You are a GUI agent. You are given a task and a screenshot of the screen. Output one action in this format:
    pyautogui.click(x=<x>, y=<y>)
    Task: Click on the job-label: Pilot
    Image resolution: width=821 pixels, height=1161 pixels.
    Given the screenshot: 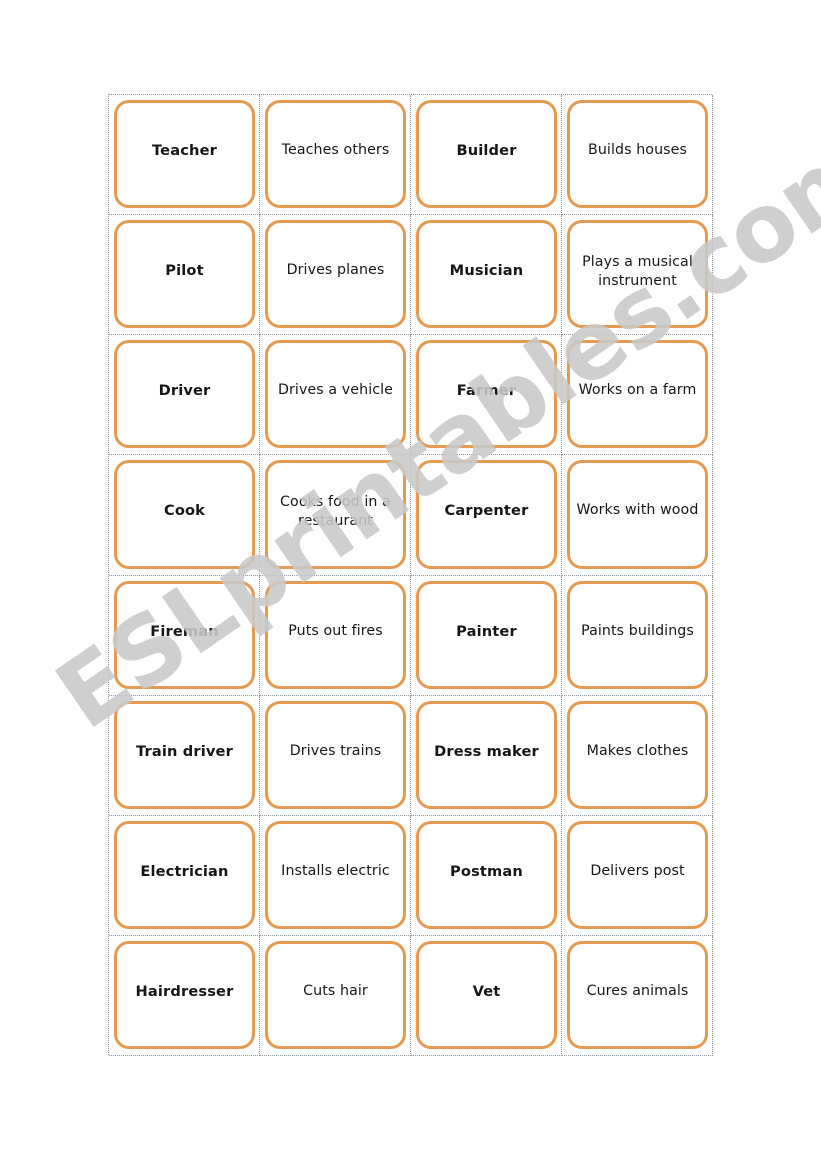 What is the action you would take?
    pyautogui.click(x=184, y=271)
    